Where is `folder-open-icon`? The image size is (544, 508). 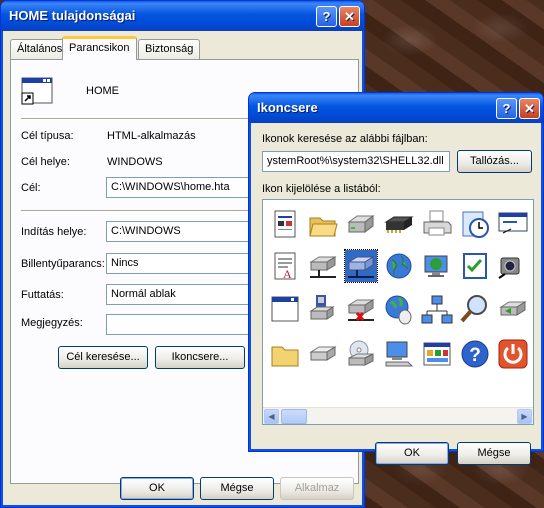
folder-open-icon is located at coordinates (323, 224).